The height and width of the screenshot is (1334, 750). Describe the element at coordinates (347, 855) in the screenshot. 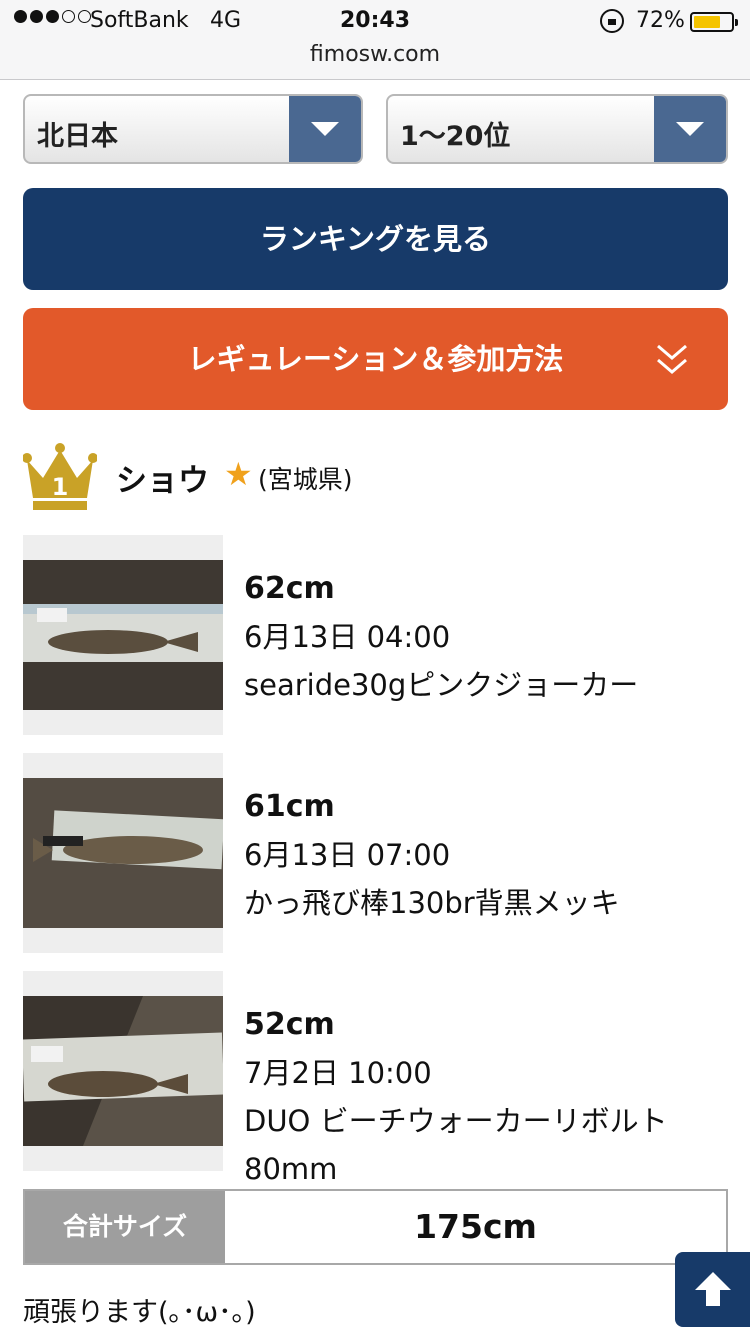

I see `catch-datetime: 6月13日 07:00` at that location.